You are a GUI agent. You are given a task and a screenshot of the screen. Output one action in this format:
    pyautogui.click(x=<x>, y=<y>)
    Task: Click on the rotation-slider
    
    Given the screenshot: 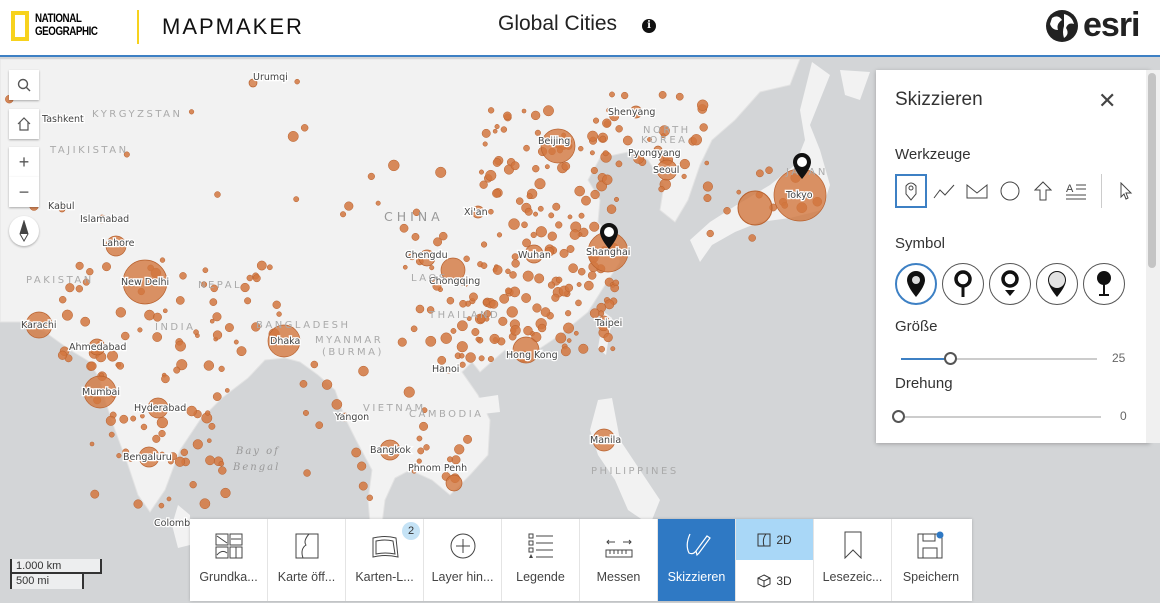 What is the action you would take?
    pyautogui.click(x=996, y=416)
    